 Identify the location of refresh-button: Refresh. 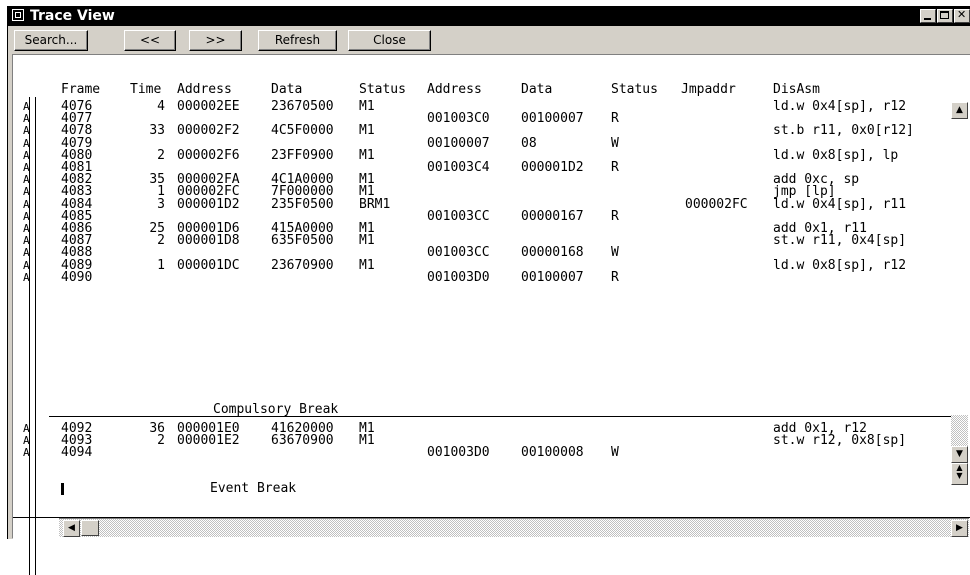
(297, 40).